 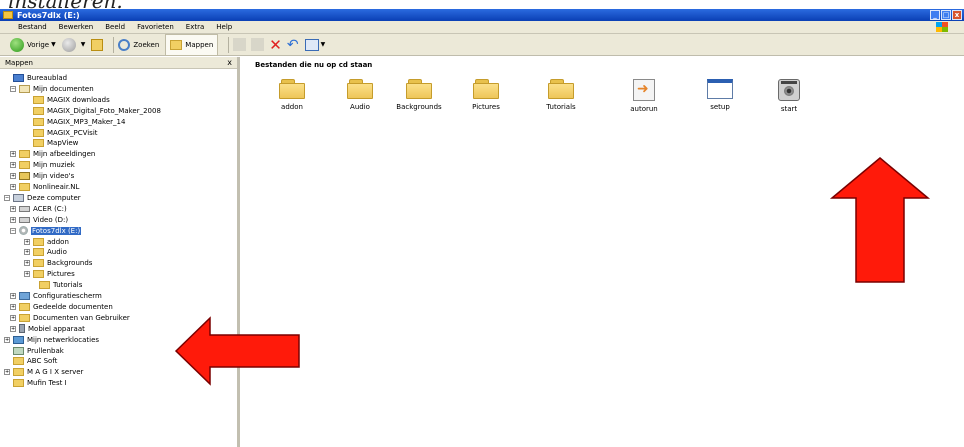 I want to click on caption-text: installeren., so click(x=65, y=6).